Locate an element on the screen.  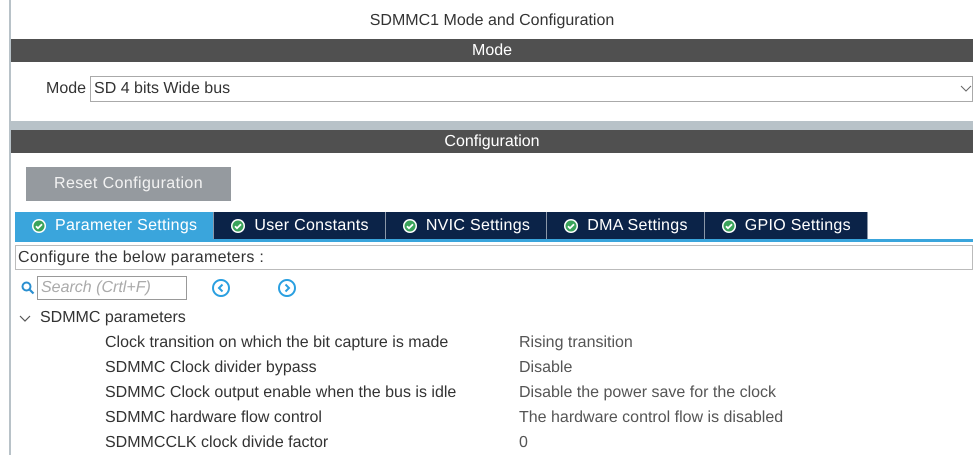
search-field: Search (Crtl+F) is located at coordinates (112, 288).